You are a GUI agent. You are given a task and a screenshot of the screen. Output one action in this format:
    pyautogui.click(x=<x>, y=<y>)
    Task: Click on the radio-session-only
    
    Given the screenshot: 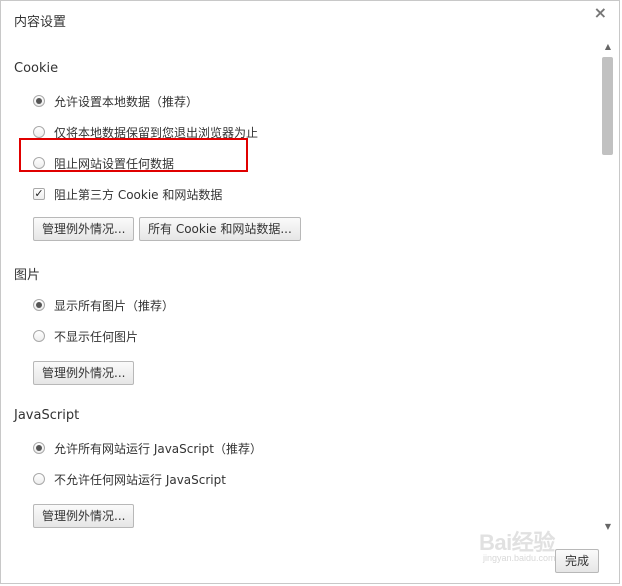 What is the action you would take?
    pyautogui.click(x=39, y=132)
    